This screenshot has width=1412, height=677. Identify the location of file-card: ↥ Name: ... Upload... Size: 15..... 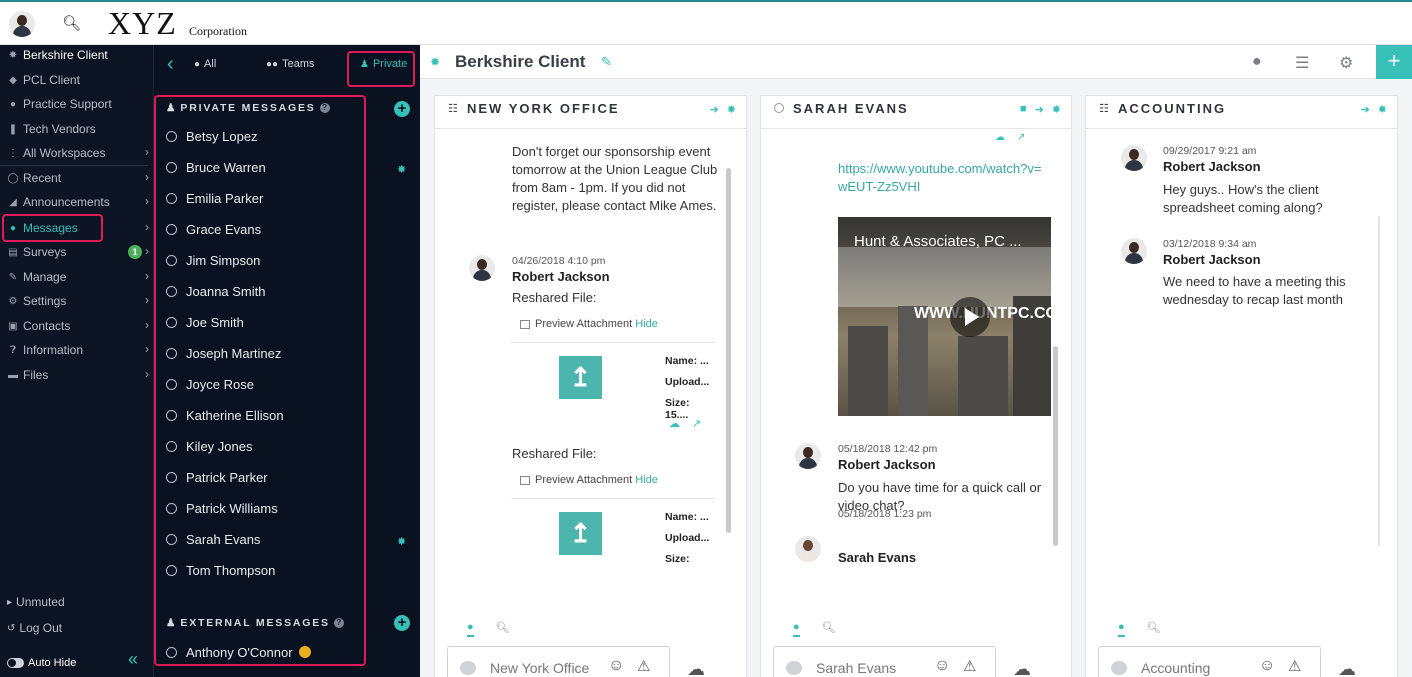
(613, 531).